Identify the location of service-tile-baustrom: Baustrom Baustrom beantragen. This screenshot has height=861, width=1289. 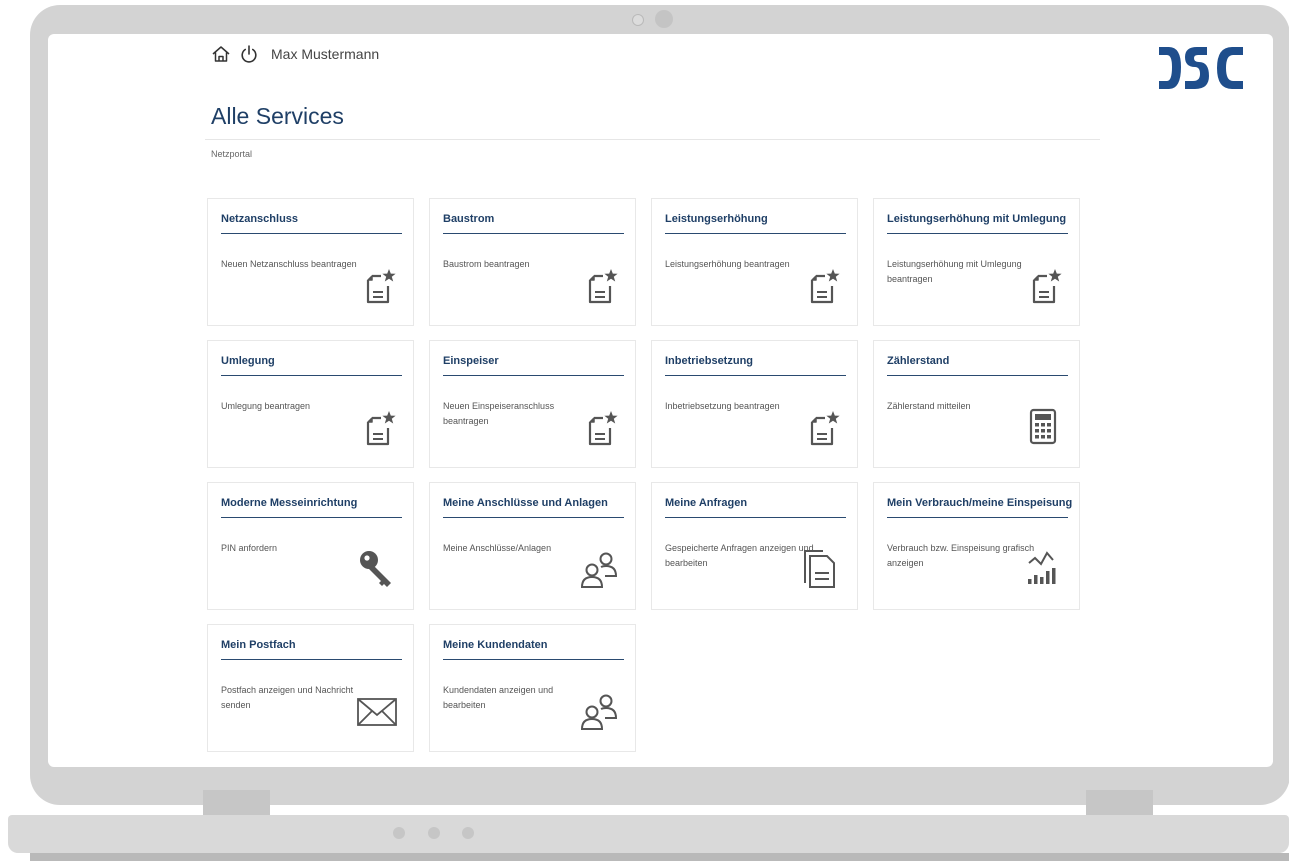
(532, 262).